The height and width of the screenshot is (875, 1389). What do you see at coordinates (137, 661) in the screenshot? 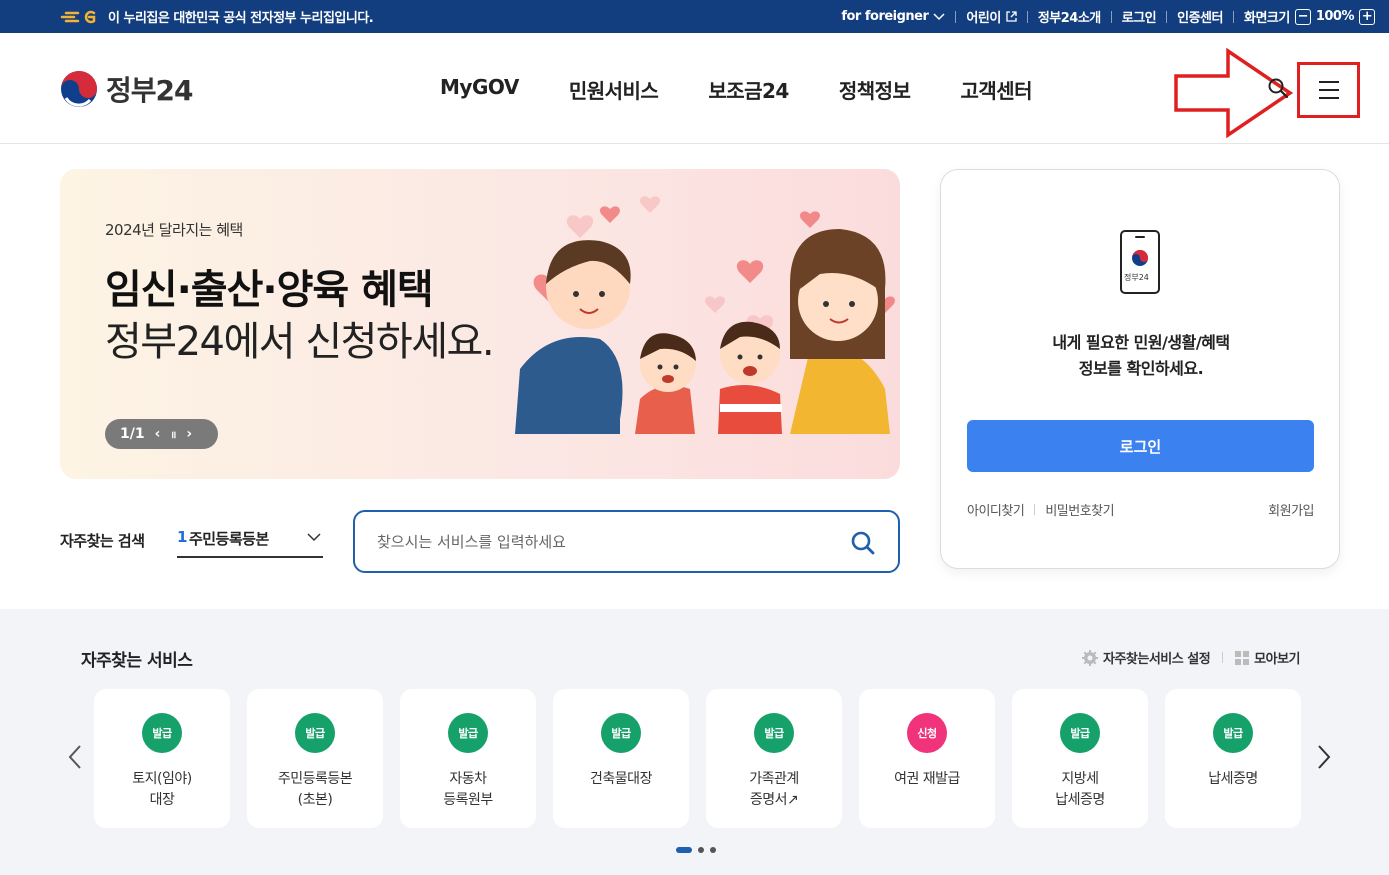
I see `frequent-services-title: 자주찾는 서비스` at bounding box center [137, 661].